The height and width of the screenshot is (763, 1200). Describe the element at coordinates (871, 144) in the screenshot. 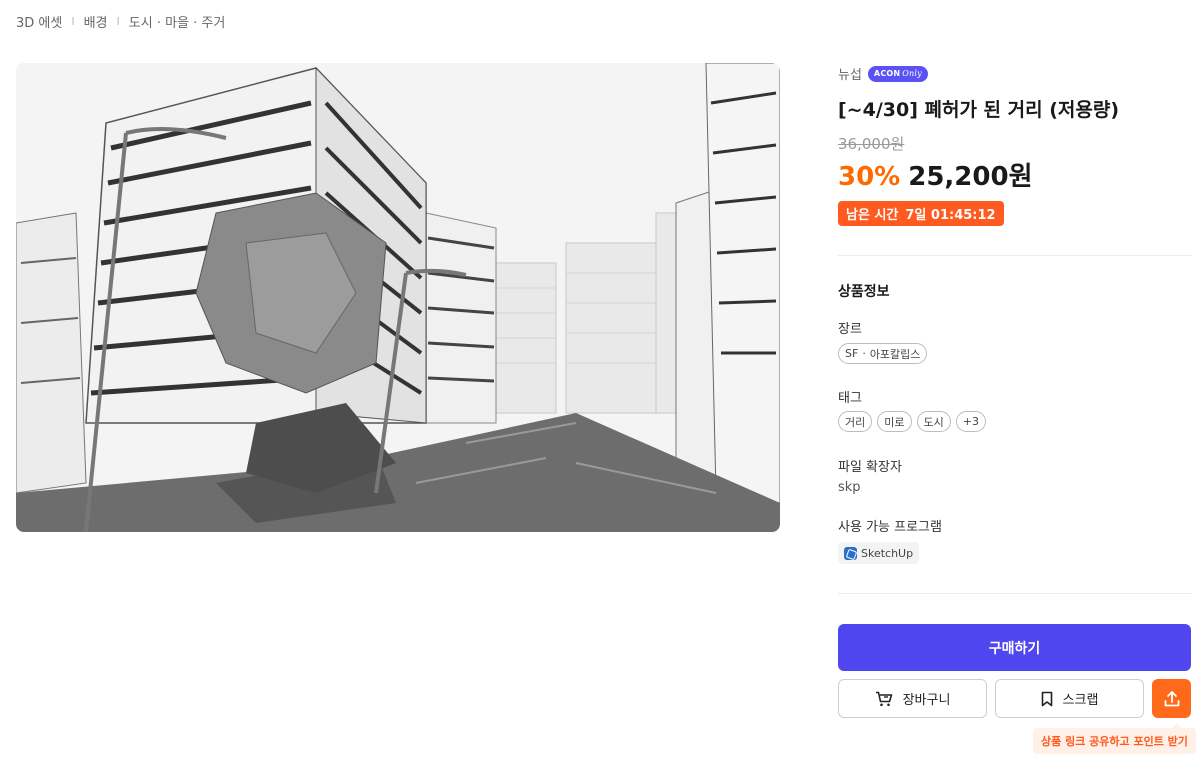

I see `original-price: 36,000원` at that location.